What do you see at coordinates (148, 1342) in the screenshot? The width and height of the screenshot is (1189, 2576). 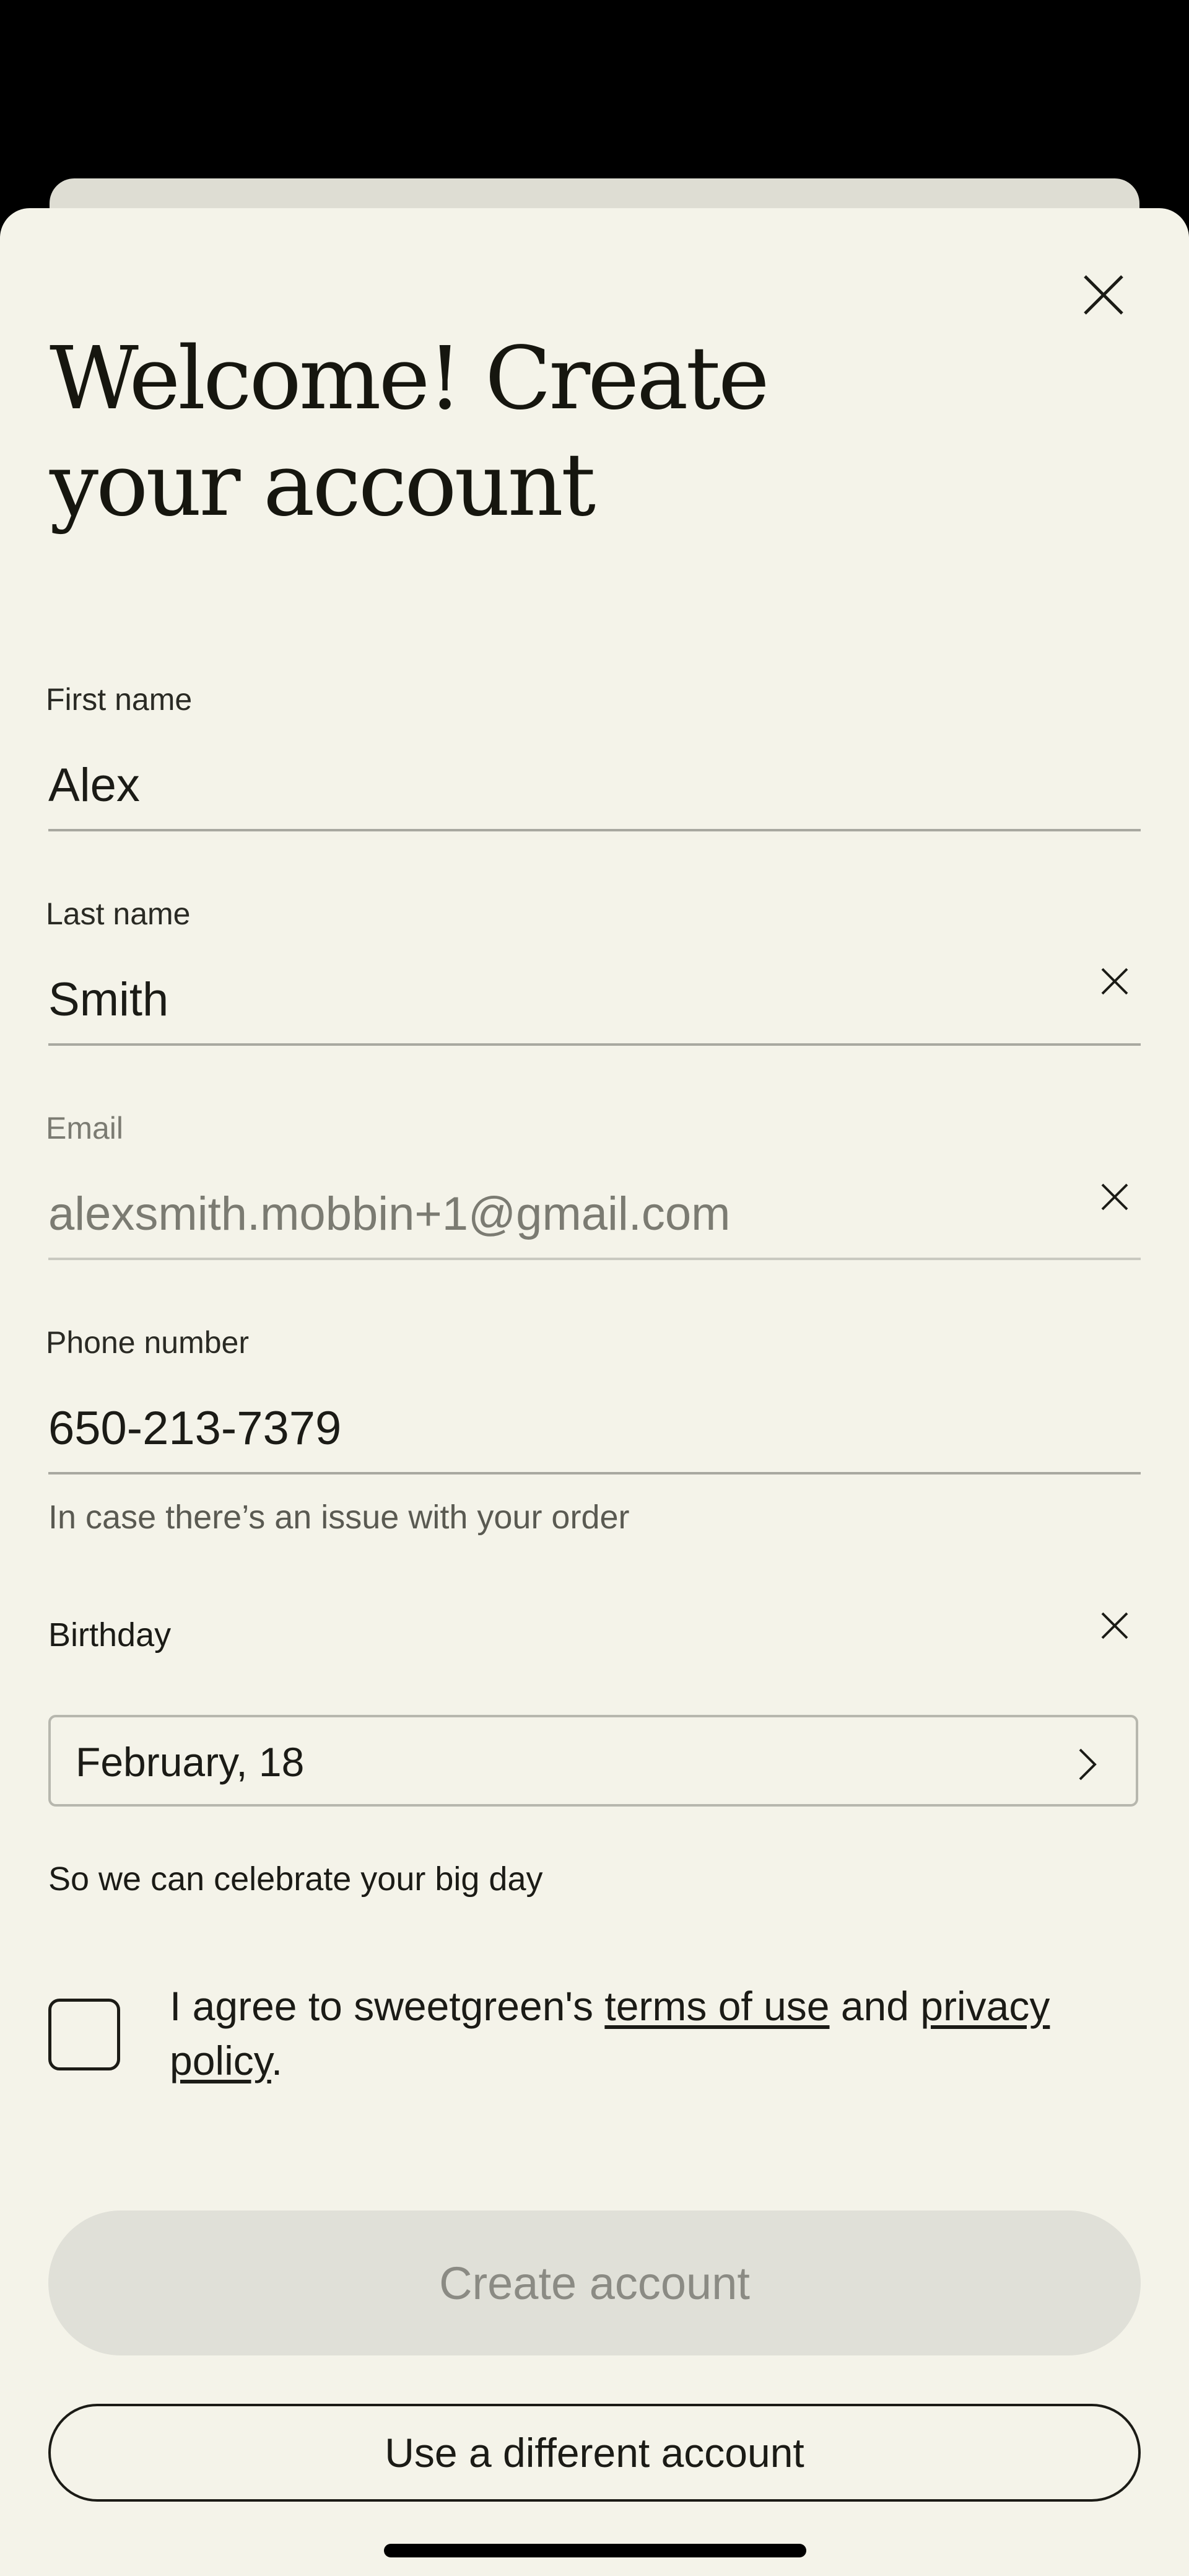 I see `phone-label: Phone number` at bounding box center [148, 1342].